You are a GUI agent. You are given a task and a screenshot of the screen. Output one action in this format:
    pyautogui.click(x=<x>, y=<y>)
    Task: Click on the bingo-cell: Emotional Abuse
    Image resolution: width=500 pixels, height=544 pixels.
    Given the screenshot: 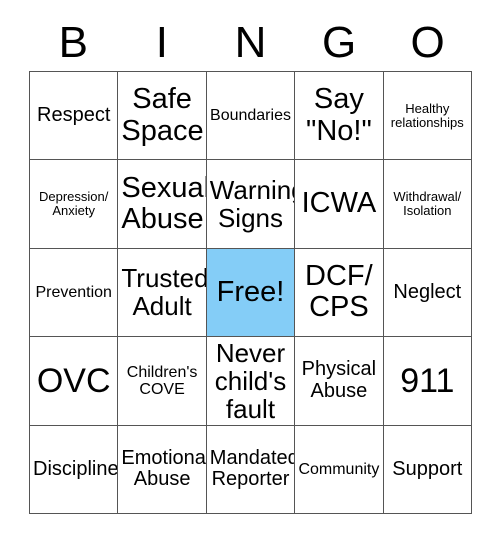 What is the action you would take?
    pyautogui.click(x=162, y=469)
    